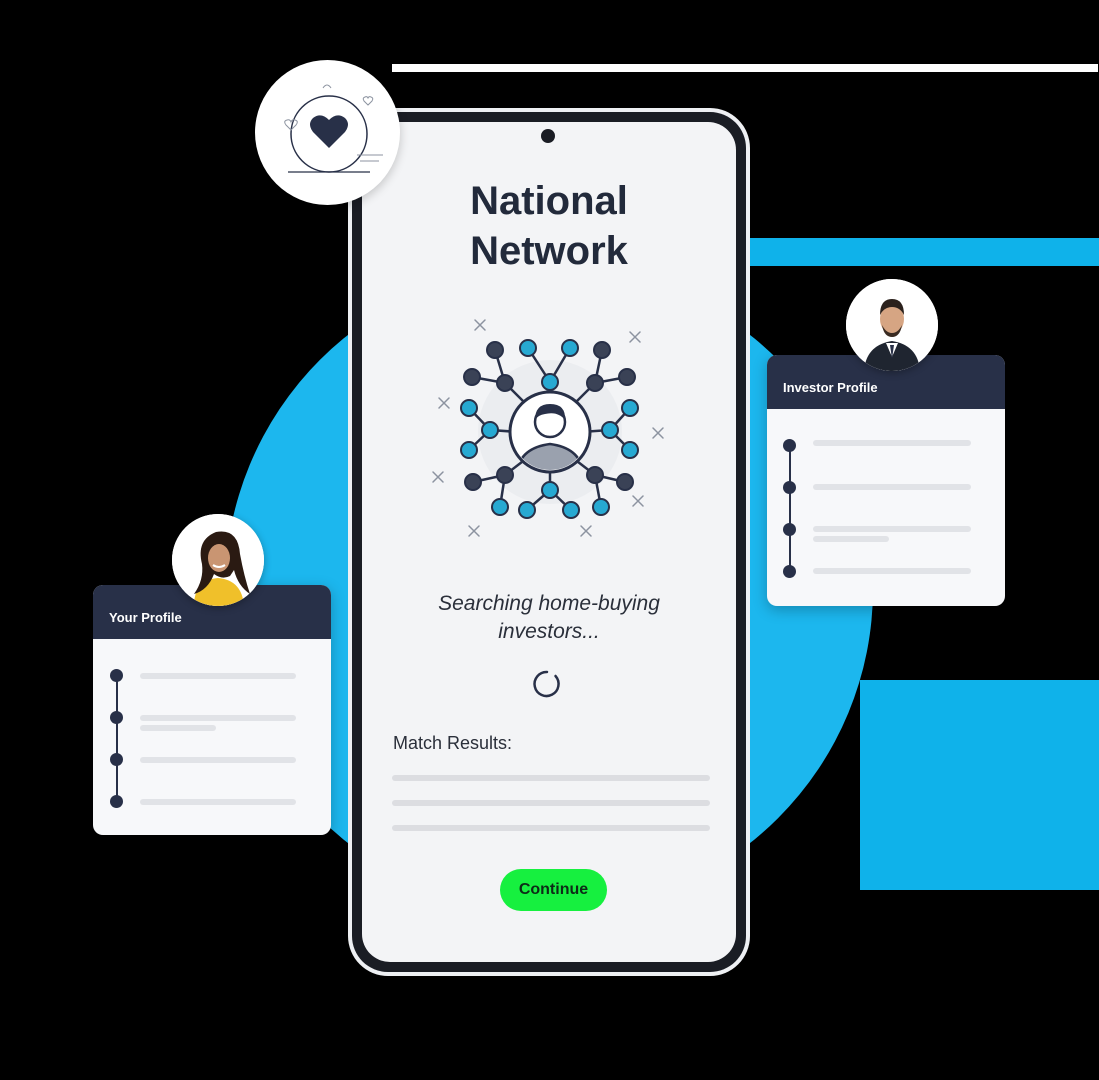 This screenshot has width=1099, height=1080. What do you see at coordinates (548, 428) in the screenshot?
I see `network-icon` at bounding box center [548, 428].